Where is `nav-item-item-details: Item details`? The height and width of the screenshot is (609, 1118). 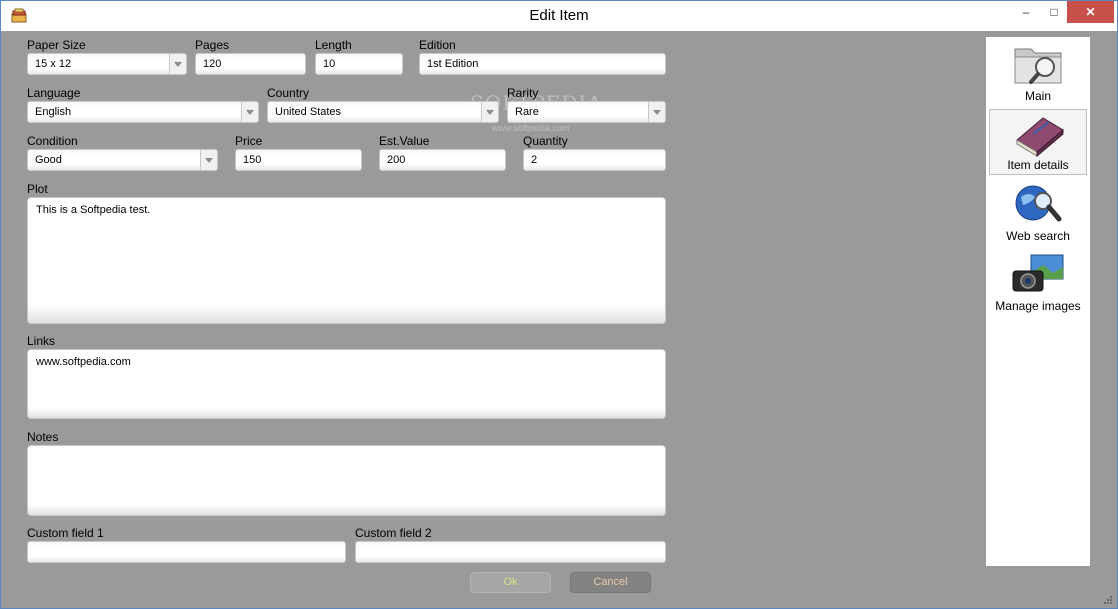 nav-item-item-details: Item details is located at coordinates (1038, 142).